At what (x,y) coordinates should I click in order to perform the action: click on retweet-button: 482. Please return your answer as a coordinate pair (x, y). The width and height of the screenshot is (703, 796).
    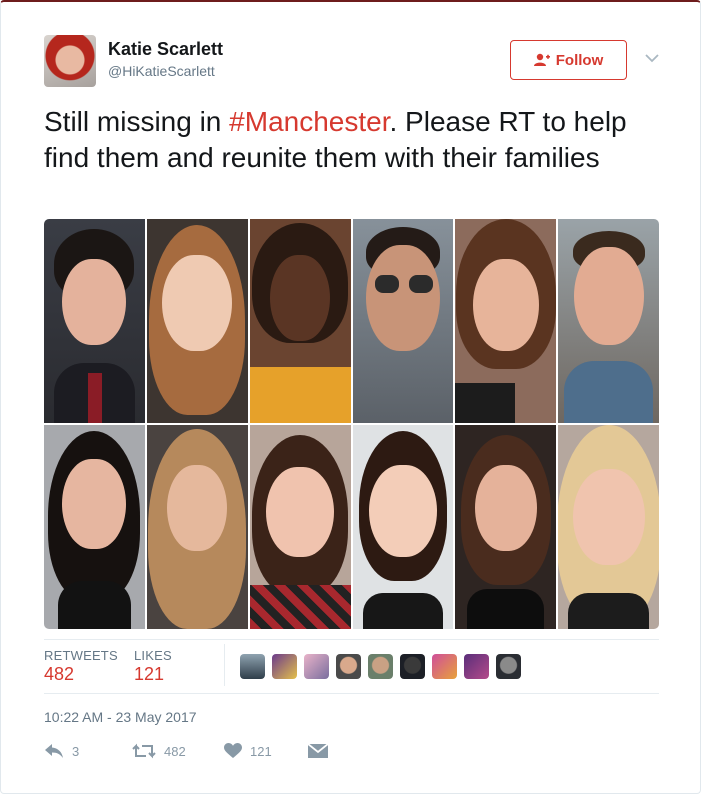
    Looking at the image, I should click on (159, 751).